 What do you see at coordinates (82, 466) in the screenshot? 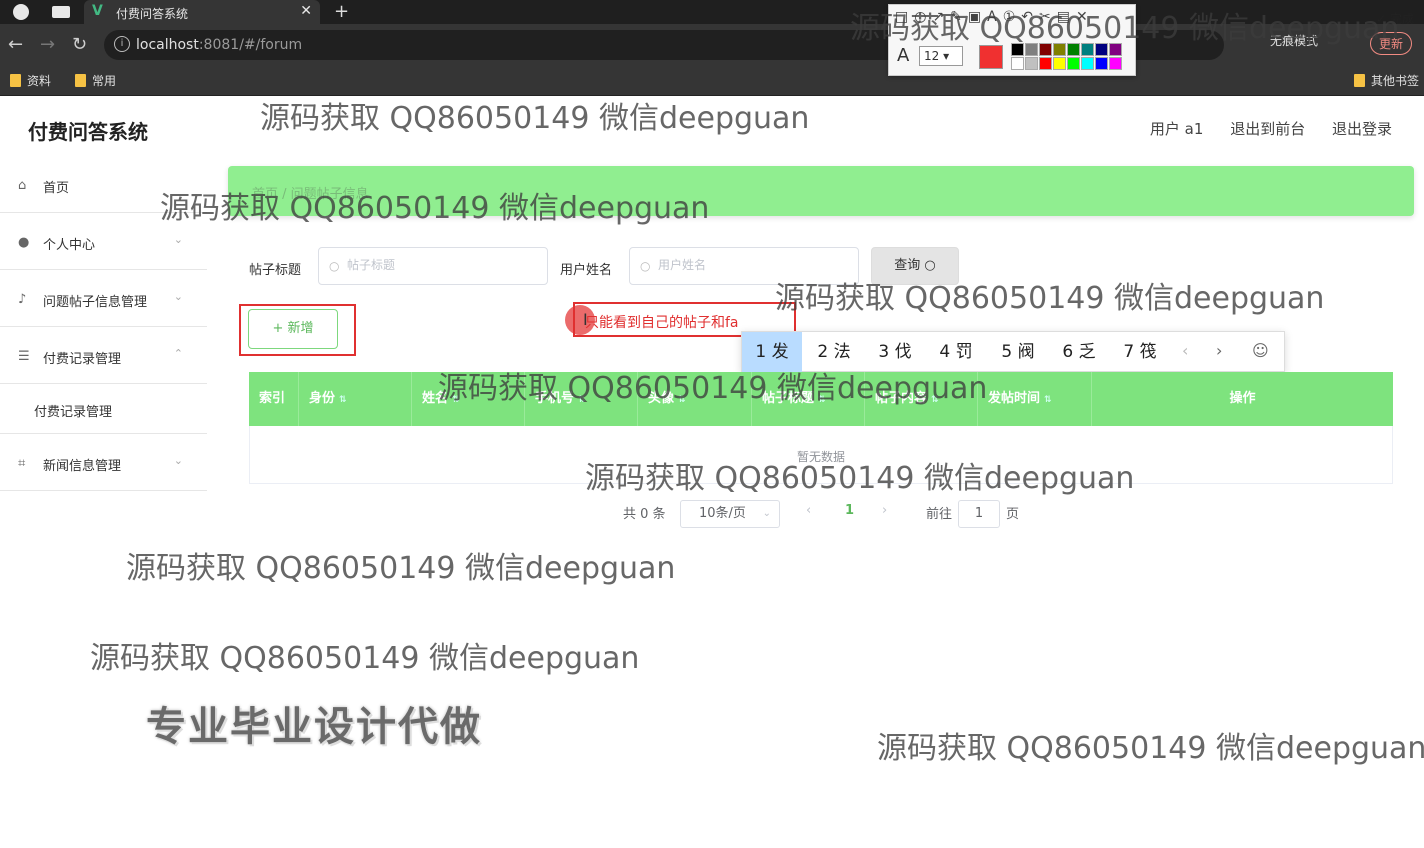
I see `sidebar-item-label: 新闻信息管理` at bounding box center [82, 466].